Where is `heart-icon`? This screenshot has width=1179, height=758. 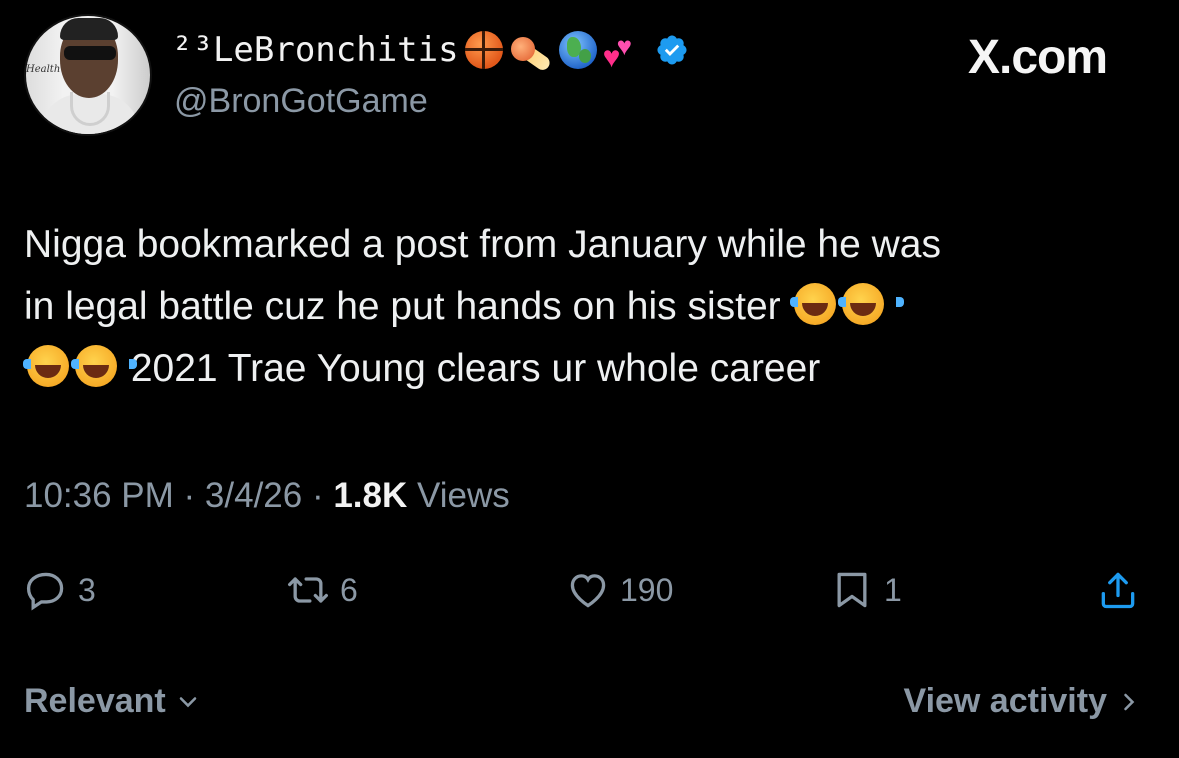
heart-icon is located at coordinates (588, 591).